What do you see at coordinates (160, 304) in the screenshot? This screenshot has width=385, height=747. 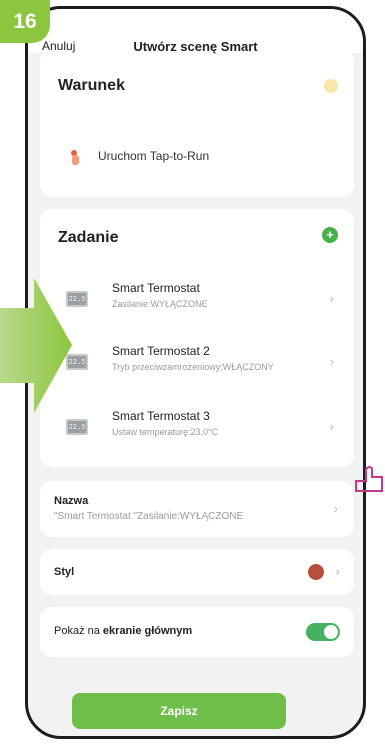 I see `task-detail: Zasilanie:WYŁĄCZONE` at bounding box center [160, 304].